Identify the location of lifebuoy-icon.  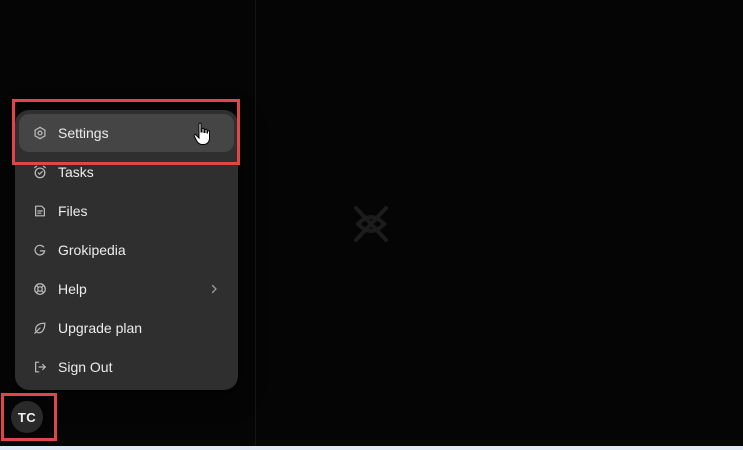
(40, 289).